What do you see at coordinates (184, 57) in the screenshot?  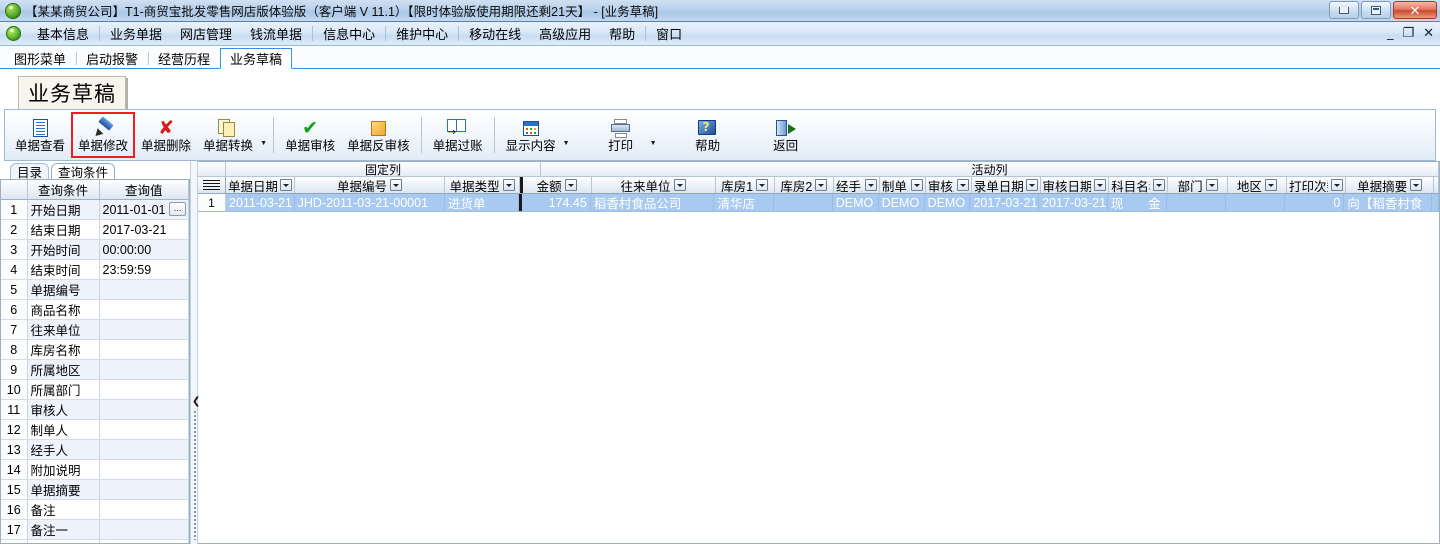 I see `tab-business-history: 经营历程` at bounding box center [184, 57].